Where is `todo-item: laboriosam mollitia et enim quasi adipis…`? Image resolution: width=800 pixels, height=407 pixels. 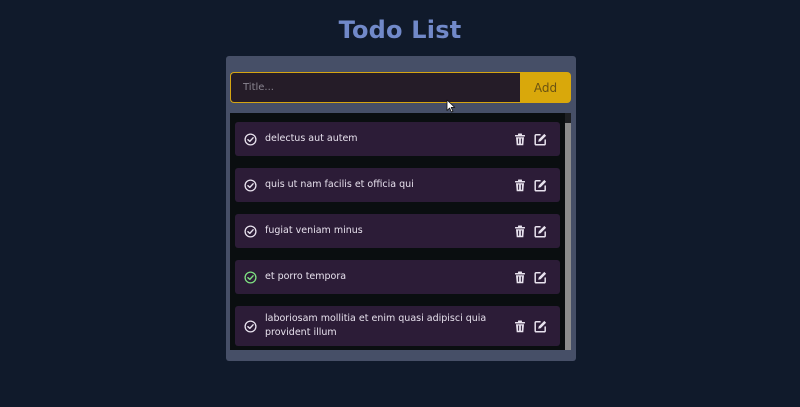 todo-item: laboriosam mollitia et enim quasi adipis… is located at coordinates (397, 326).